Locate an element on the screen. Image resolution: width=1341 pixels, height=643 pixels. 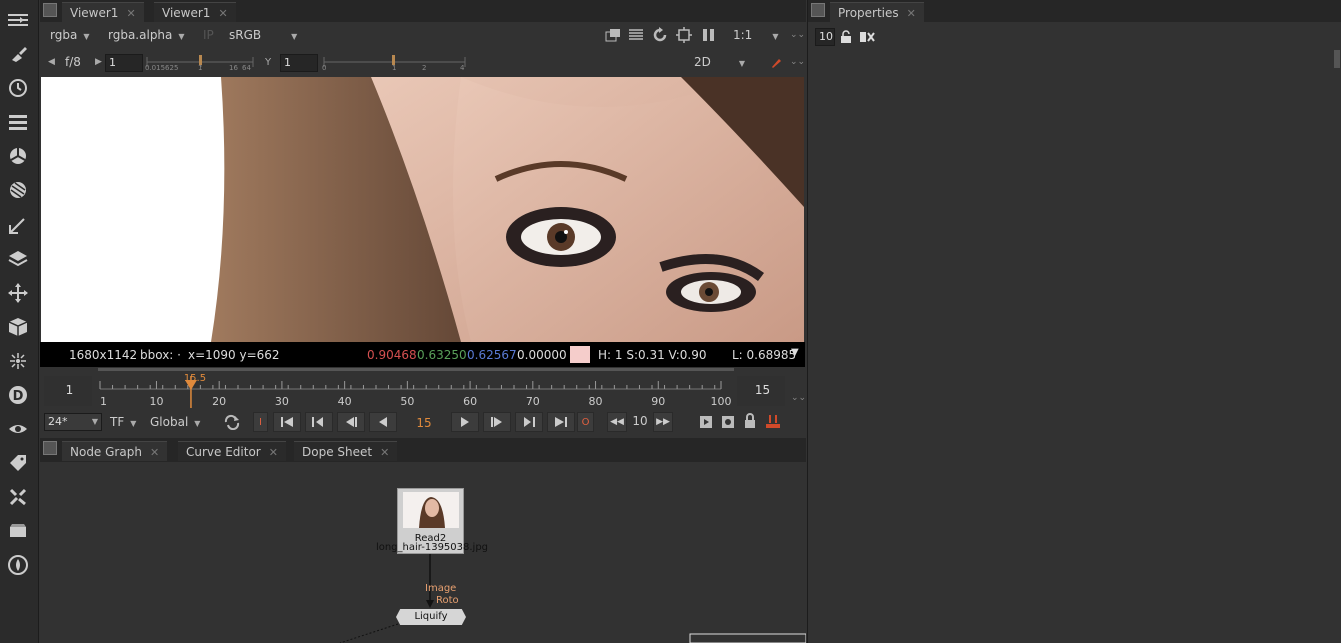
lock-icon is located at coordinates (750, 421).